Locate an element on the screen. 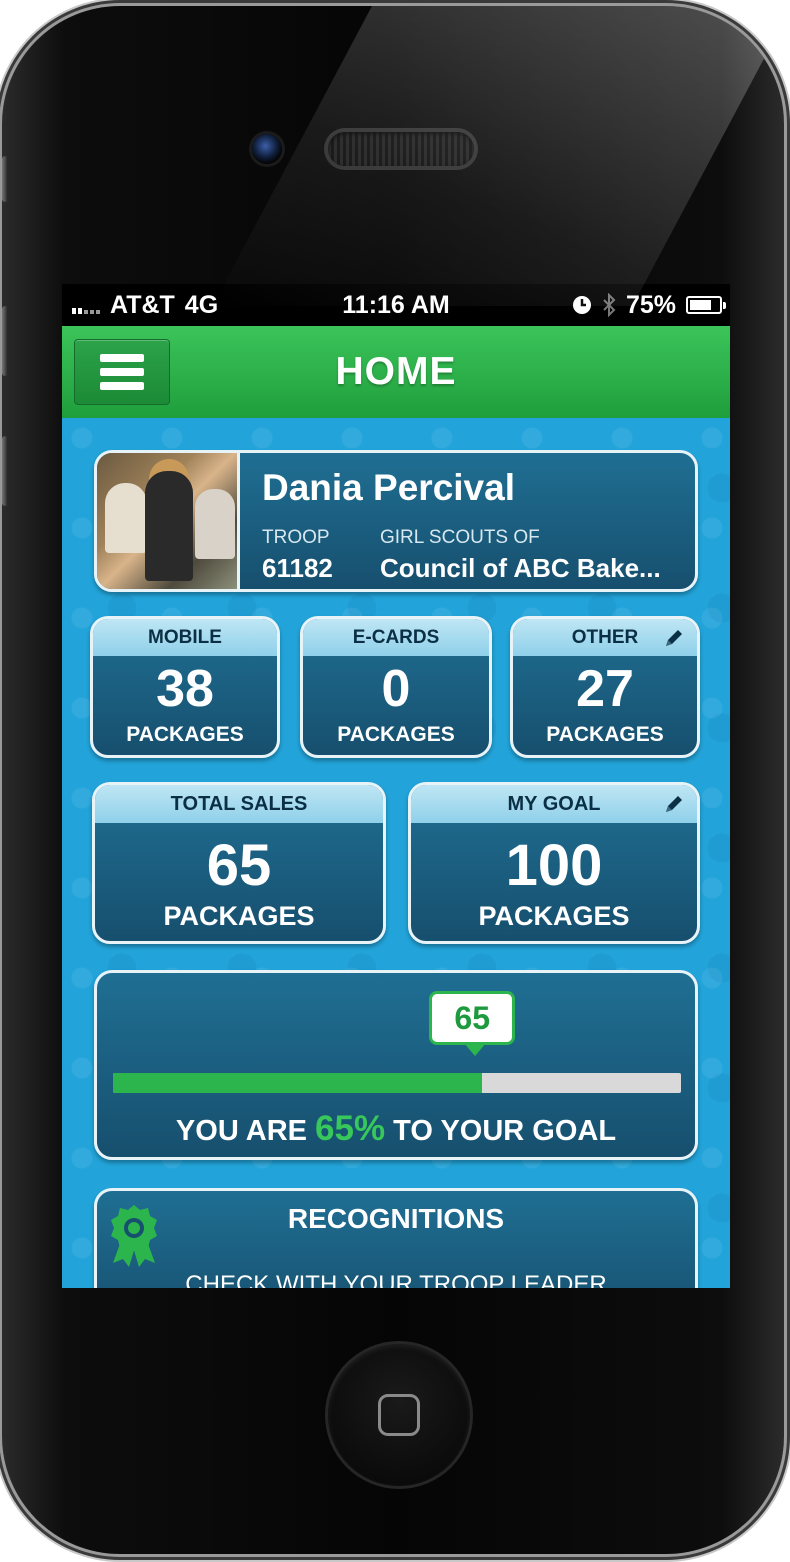 This screenshot has width=790, height=1562. home-button is located at coordinates (399, 1415).